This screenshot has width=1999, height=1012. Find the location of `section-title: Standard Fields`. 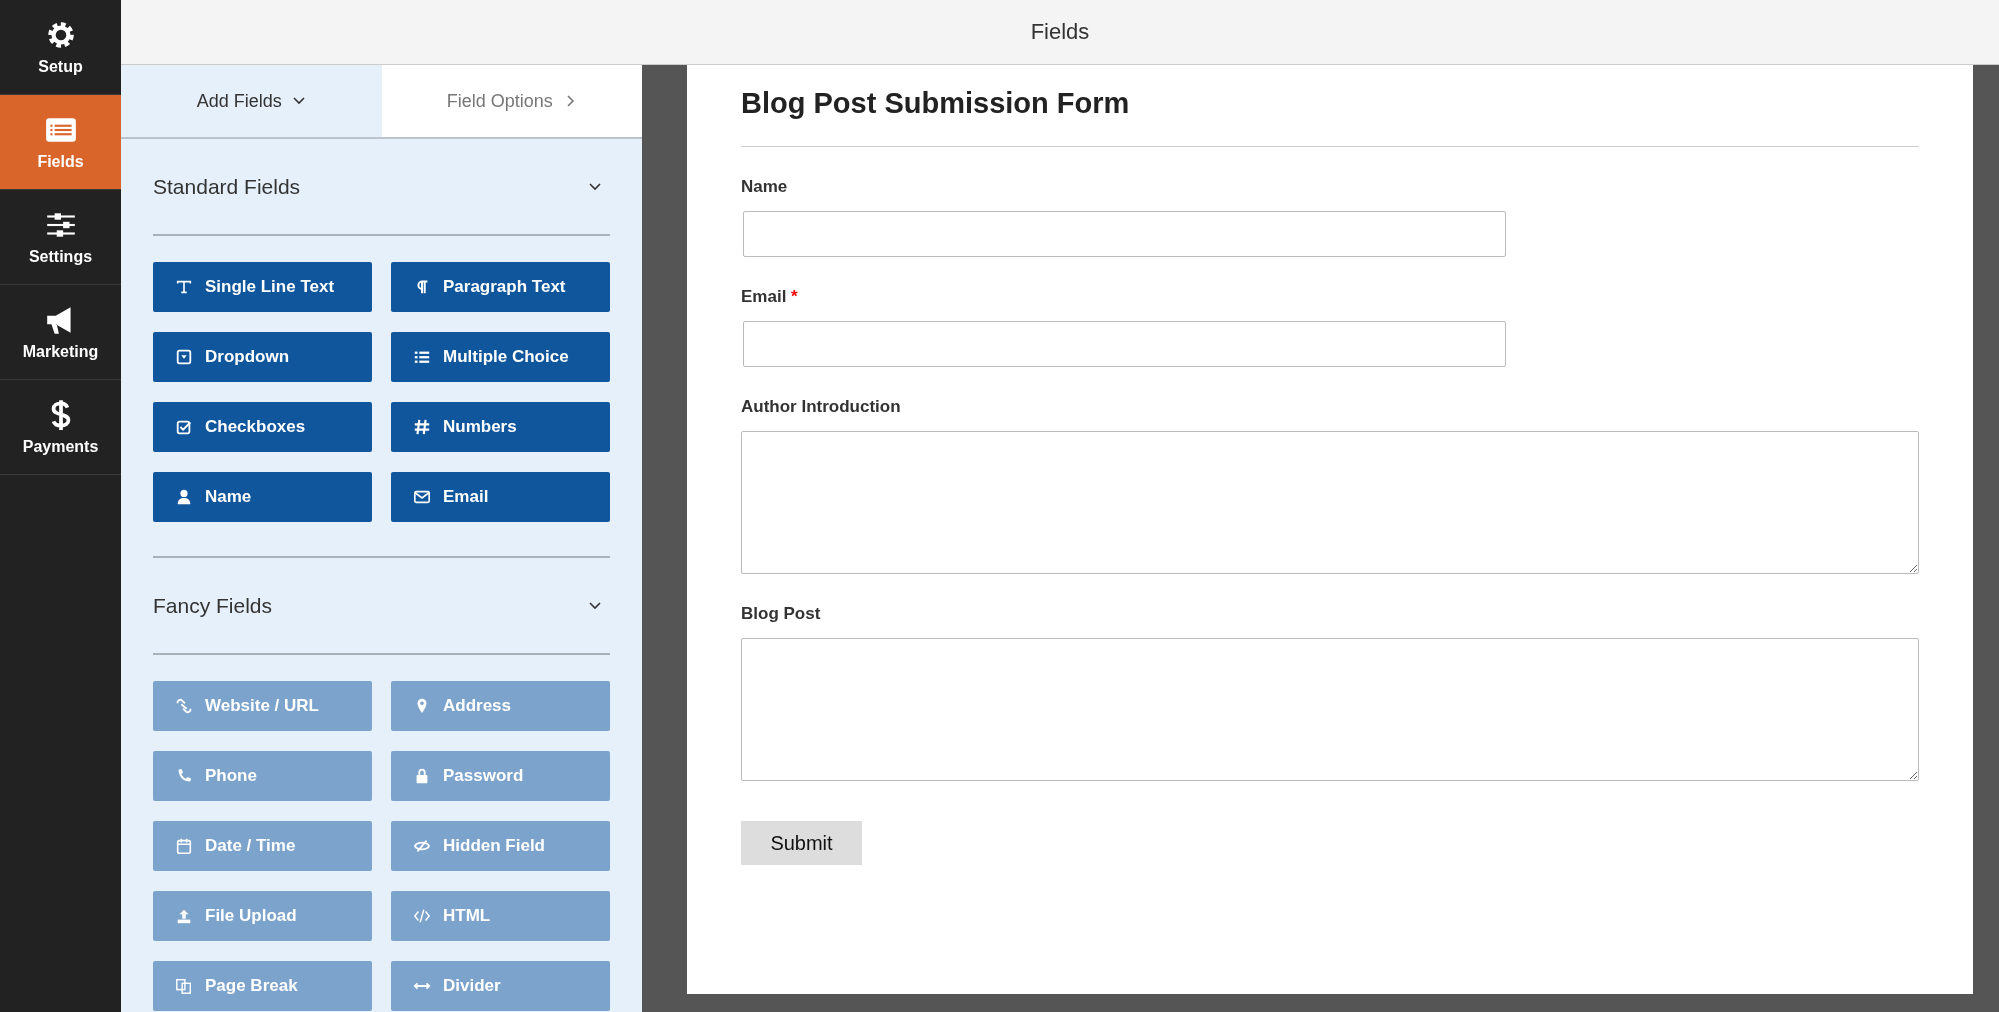

section-title: Standard Fields is located at coordinates (227, 186).